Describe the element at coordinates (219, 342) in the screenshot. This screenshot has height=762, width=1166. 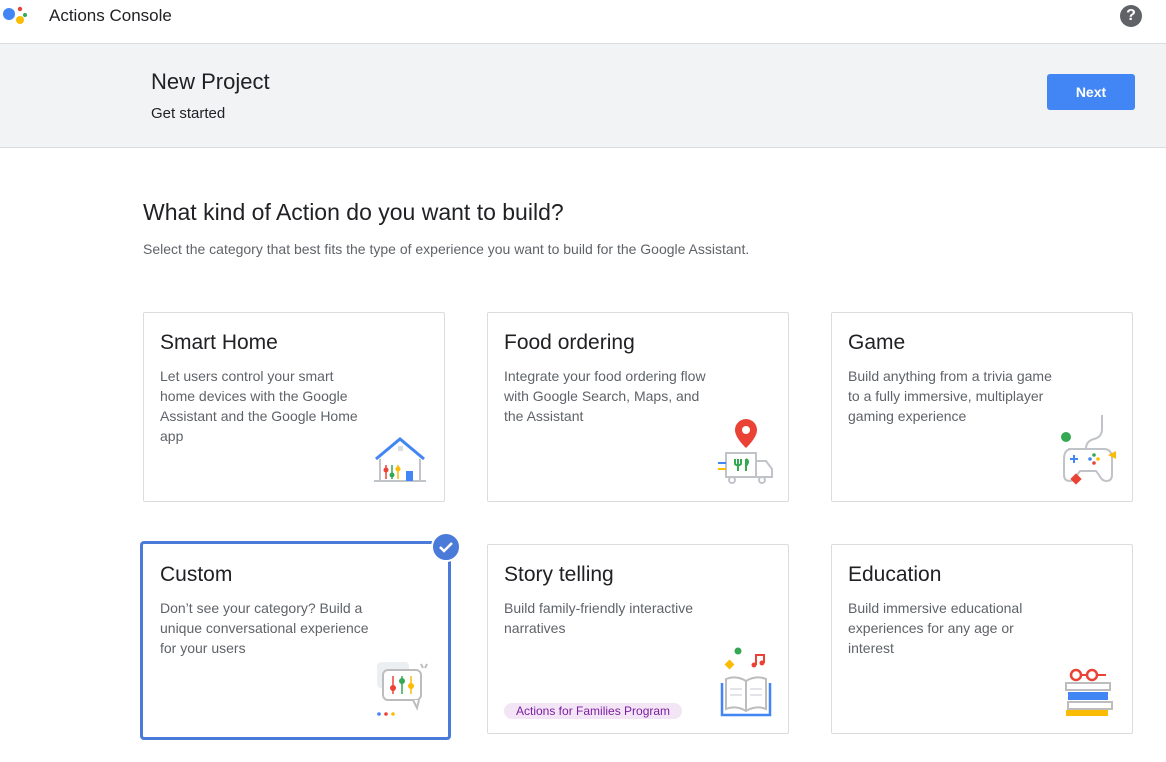
I see `card-title: Smart Home` at that location.